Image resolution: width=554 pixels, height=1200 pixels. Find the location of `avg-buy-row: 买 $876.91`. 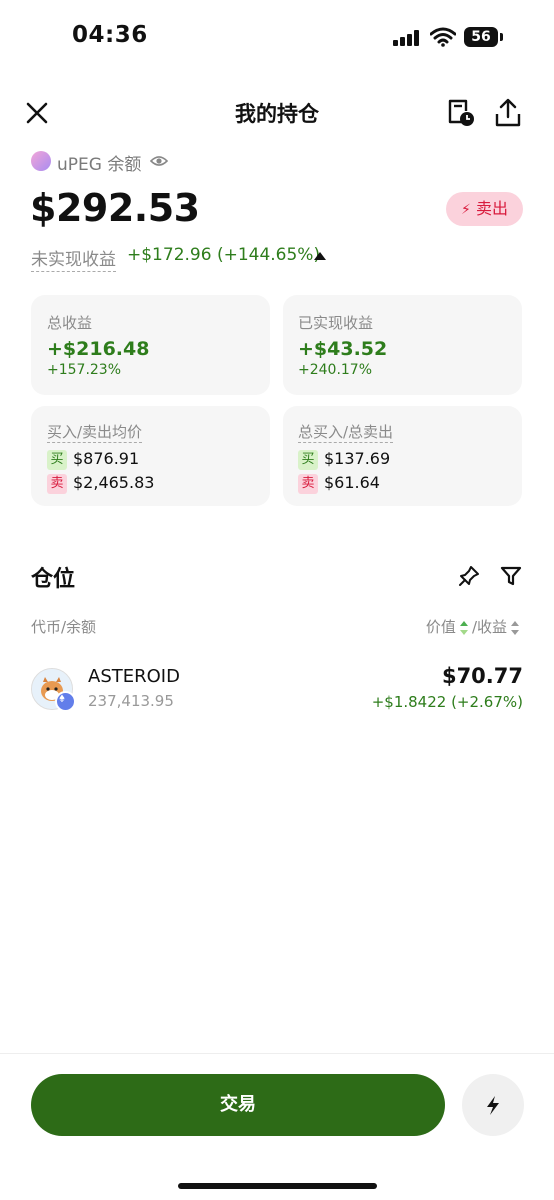

avg-buy-row: 买 $876.91 is located at coordinates (93, 459).